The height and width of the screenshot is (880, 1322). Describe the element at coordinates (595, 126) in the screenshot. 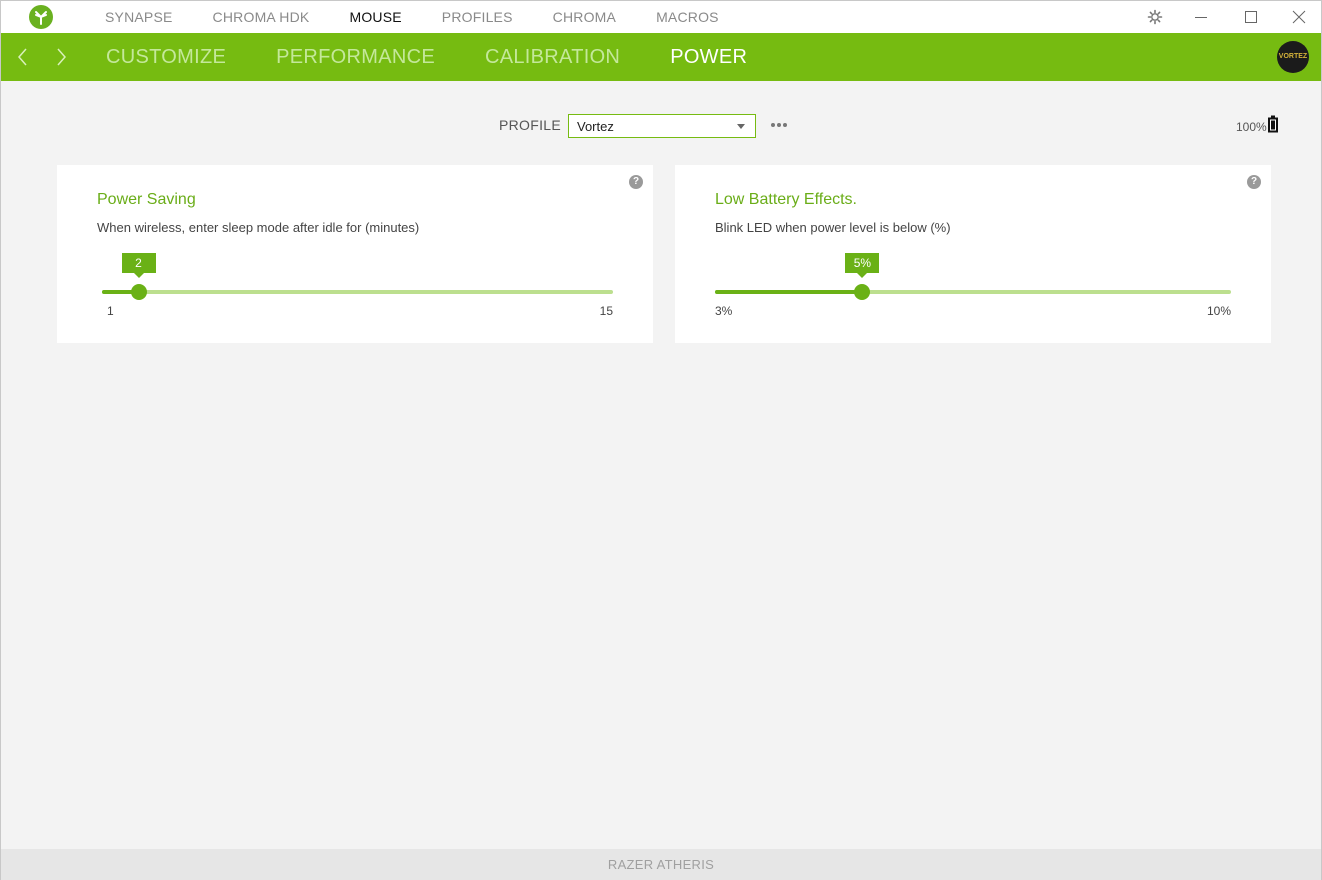

I see `profile-selected-value: Vortez` at that location.